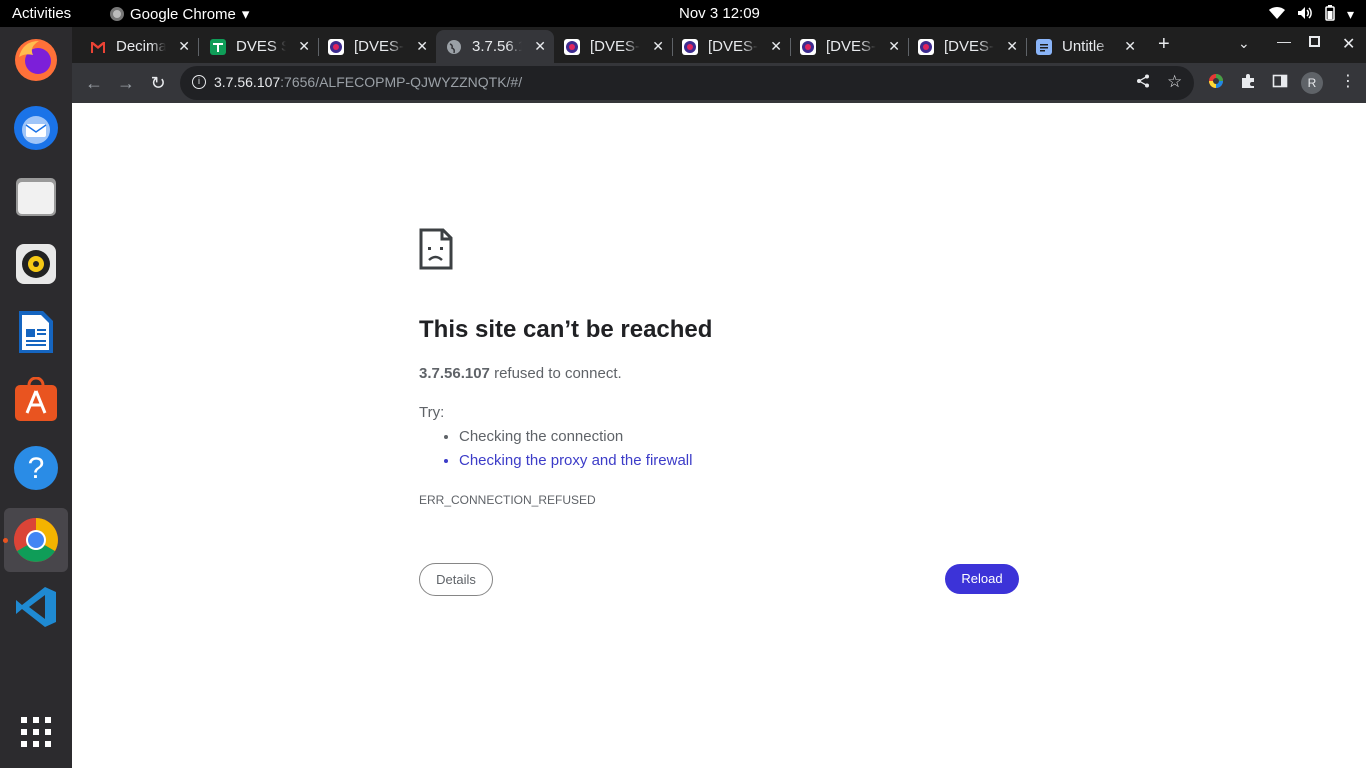 The height and width of the screenshot is (768, 1366). What do you see at coordinates (198, 47) in the screenshot?
I see `tab-separator` at bounding box center [198, 47].